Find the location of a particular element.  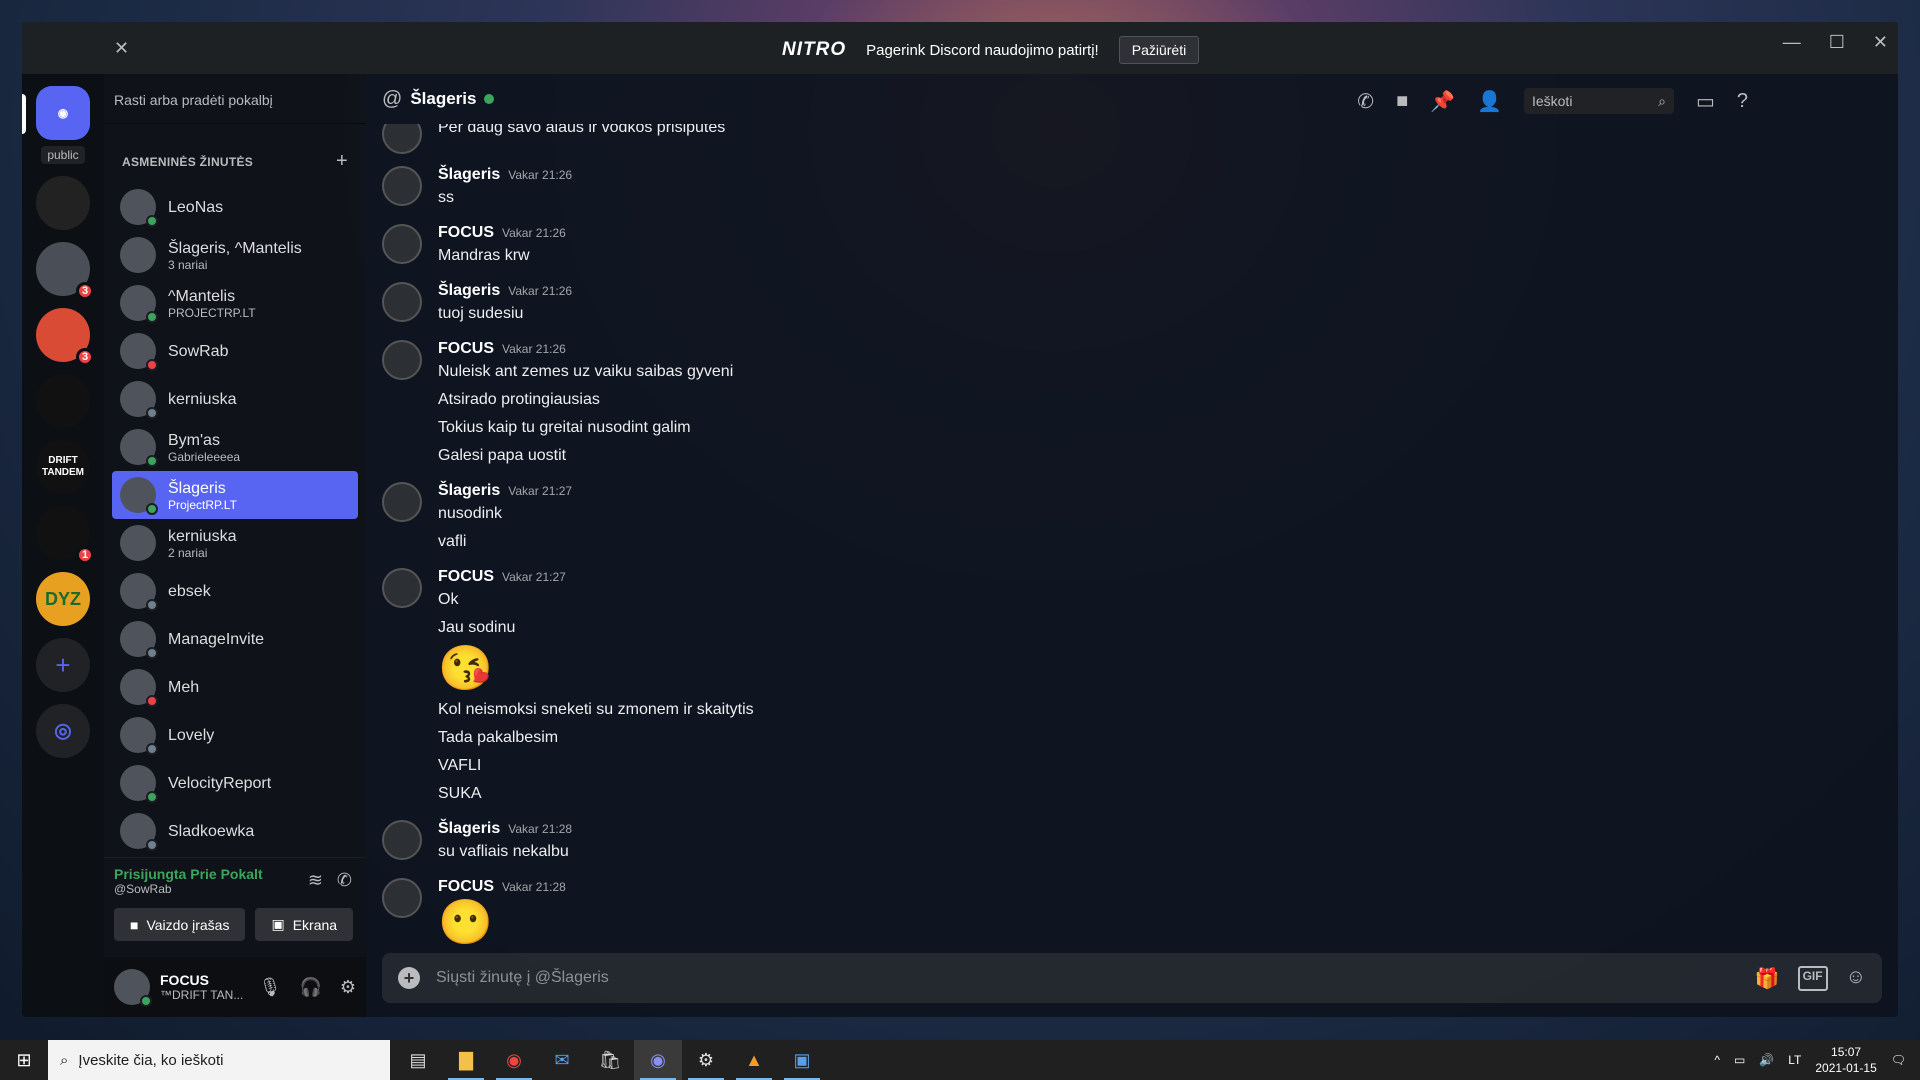

discord-taskbar-icon: ◉ is located at coordinates (658, 1060).